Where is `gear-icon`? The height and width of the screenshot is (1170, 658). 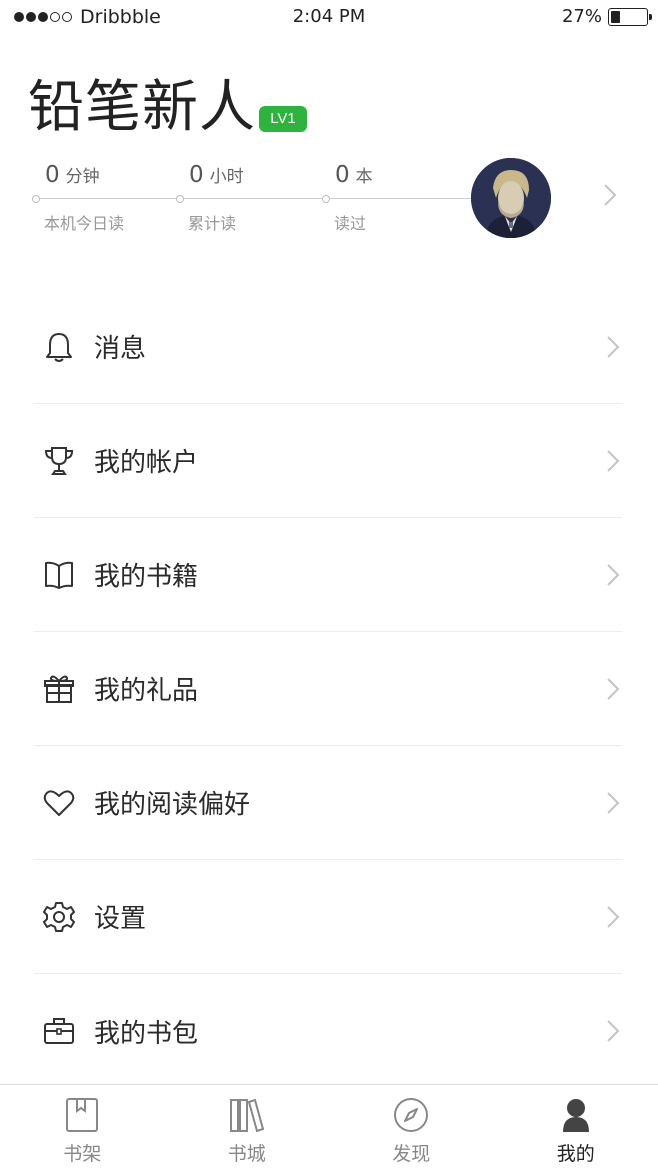
gear-icon is located at coordinates (59, 917).